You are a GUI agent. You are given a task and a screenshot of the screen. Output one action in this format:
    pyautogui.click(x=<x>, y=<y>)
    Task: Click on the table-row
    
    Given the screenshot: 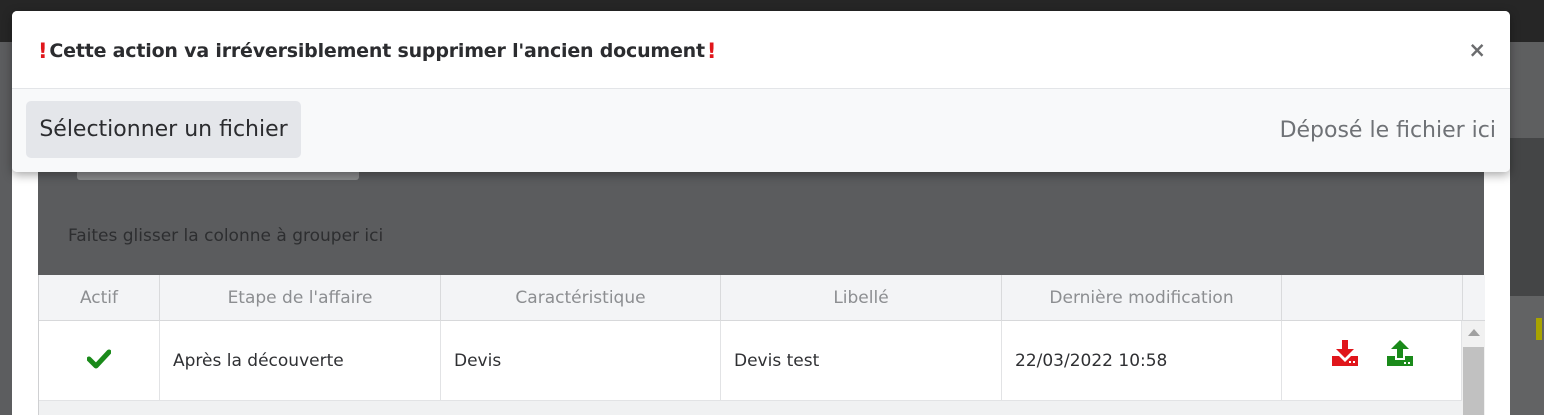 What is the action you would take?
    pyautogui.click(x=750, y=408)
    